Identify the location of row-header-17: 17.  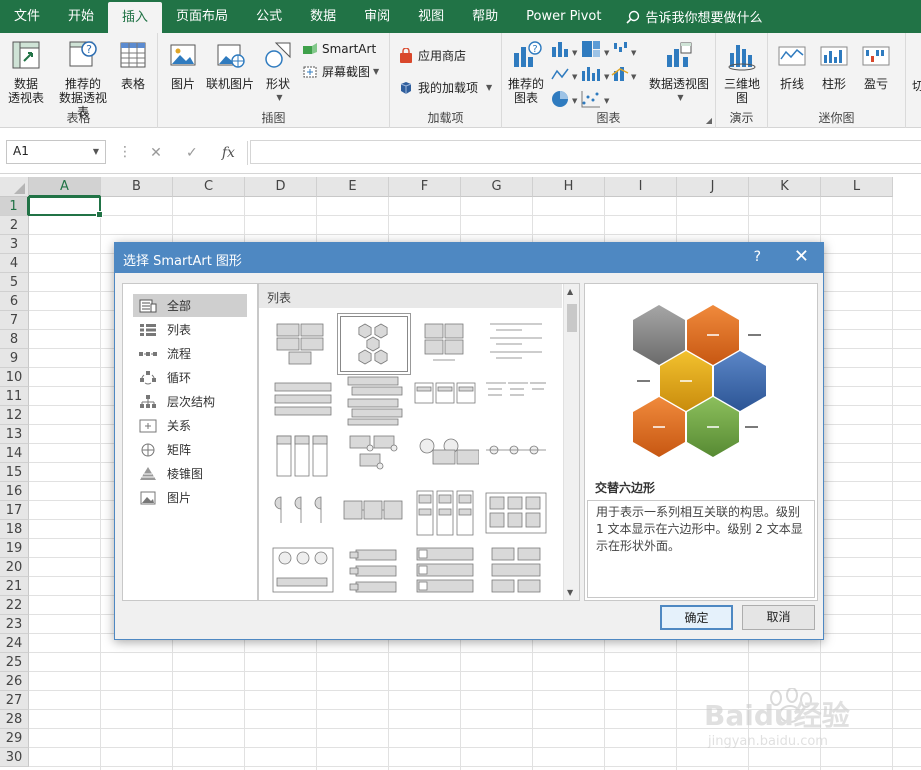
(14, 510).